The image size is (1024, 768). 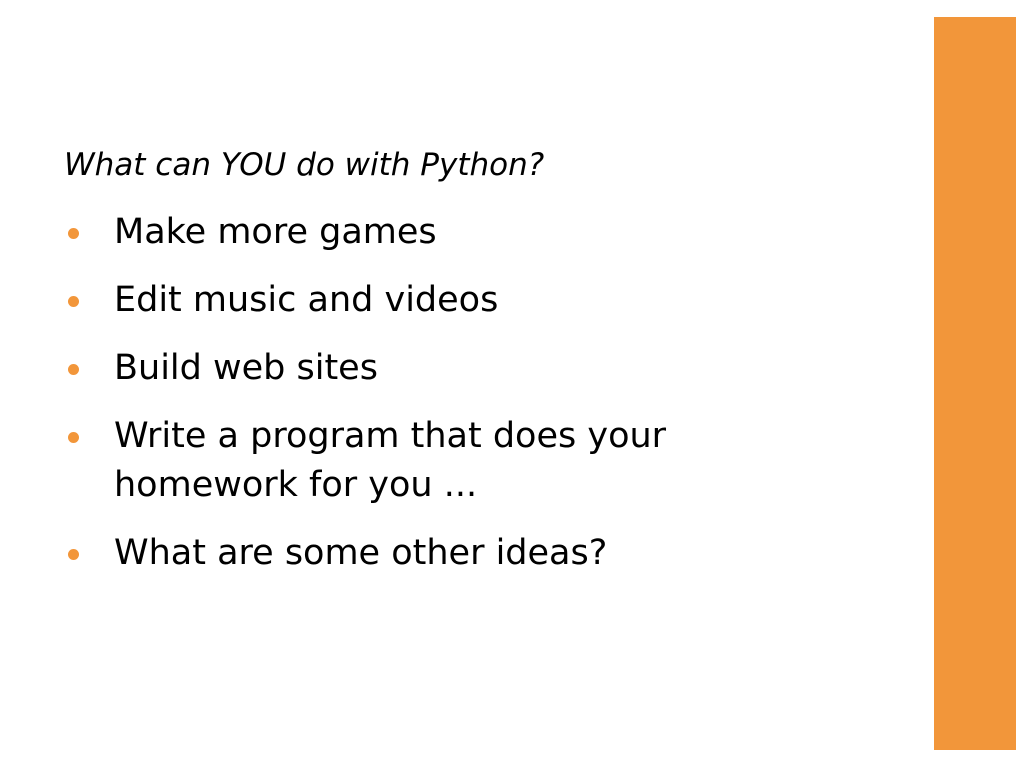 I want to click on bullet-item-edit-media: Edit music and videos, so click(x=380, y=300).